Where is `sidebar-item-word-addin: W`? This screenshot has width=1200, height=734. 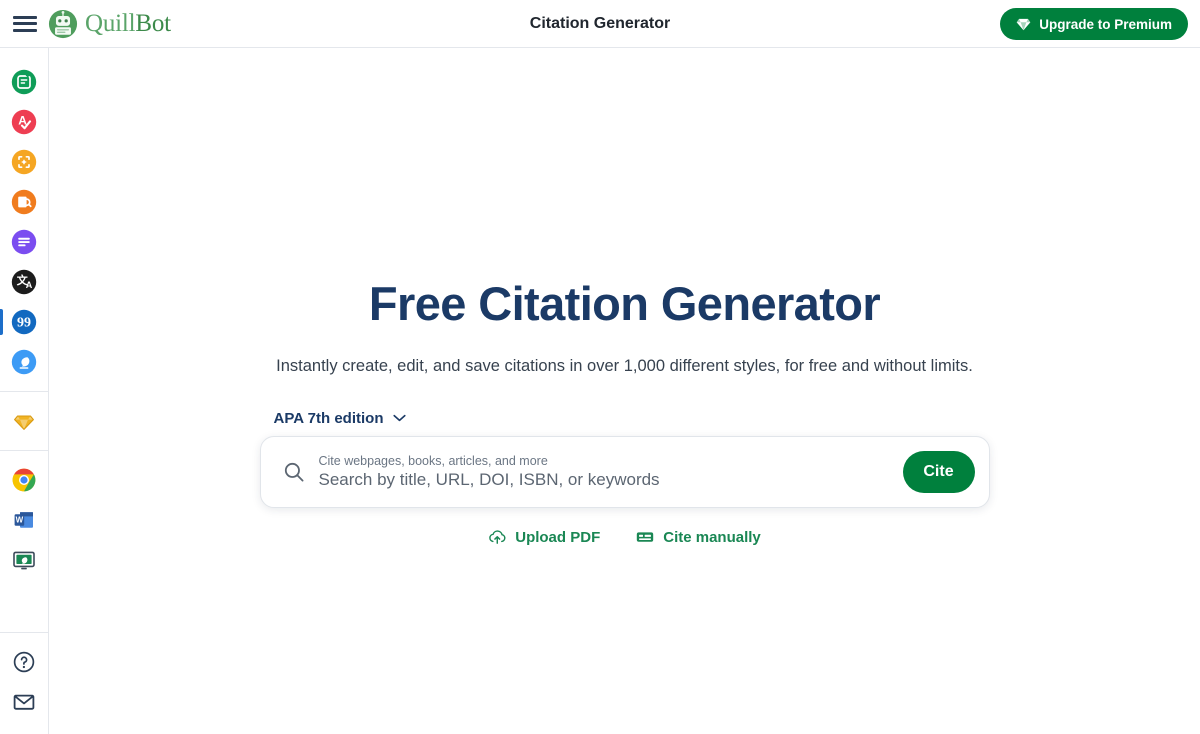 sidebar-item-word-addin: W is located at coordinates (24, 520).